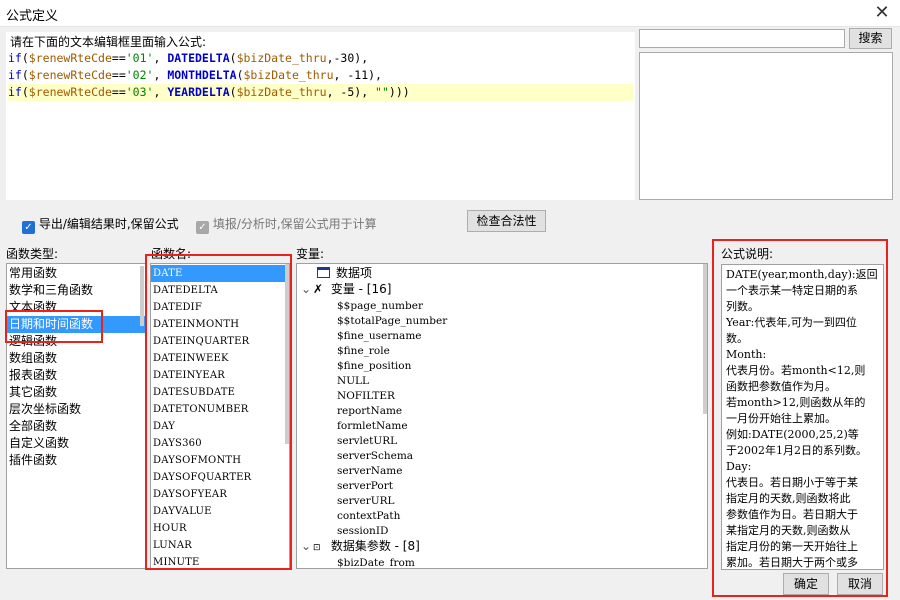  I want to click on tree-variable-item: reportName, so click(369, 411).